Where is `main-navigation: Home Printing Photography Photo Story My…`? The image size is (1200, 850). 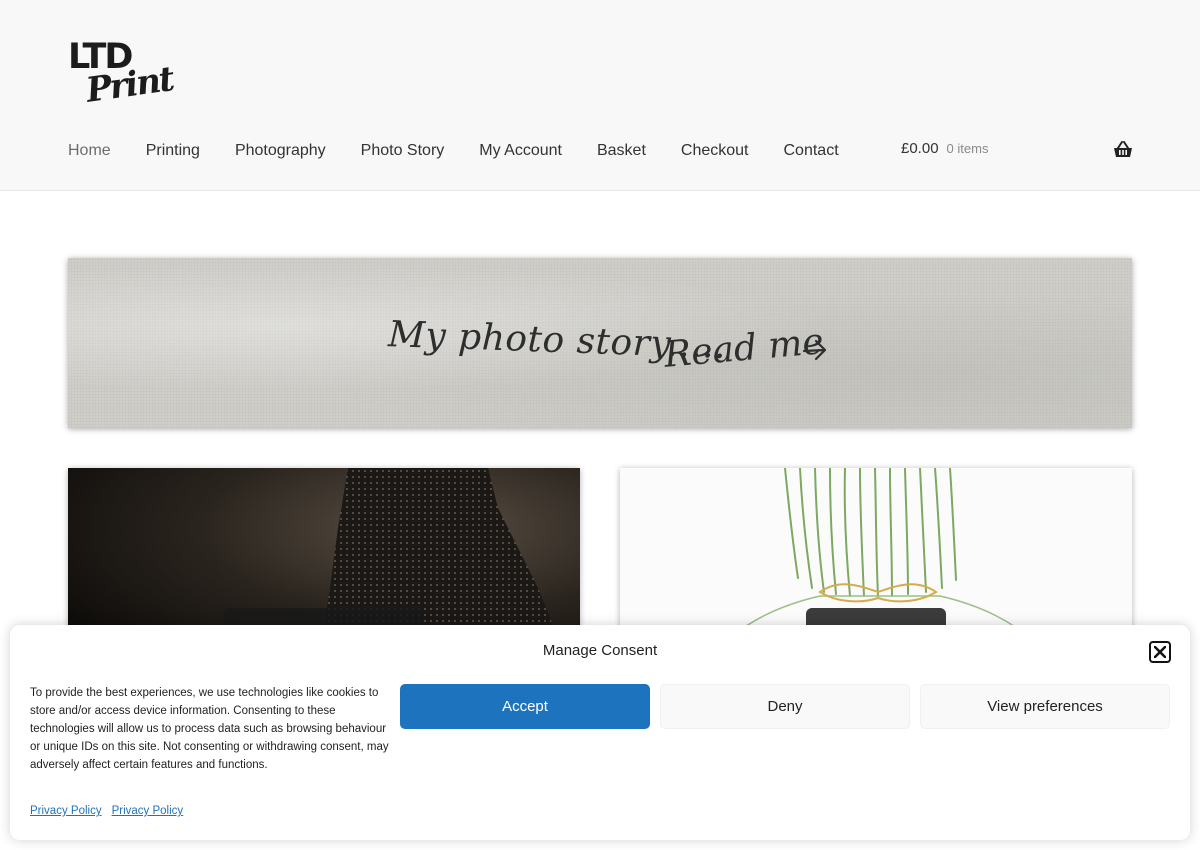
main-navigation: Home Printing Photography Photo Story My… is located at coordinates (471, 151).